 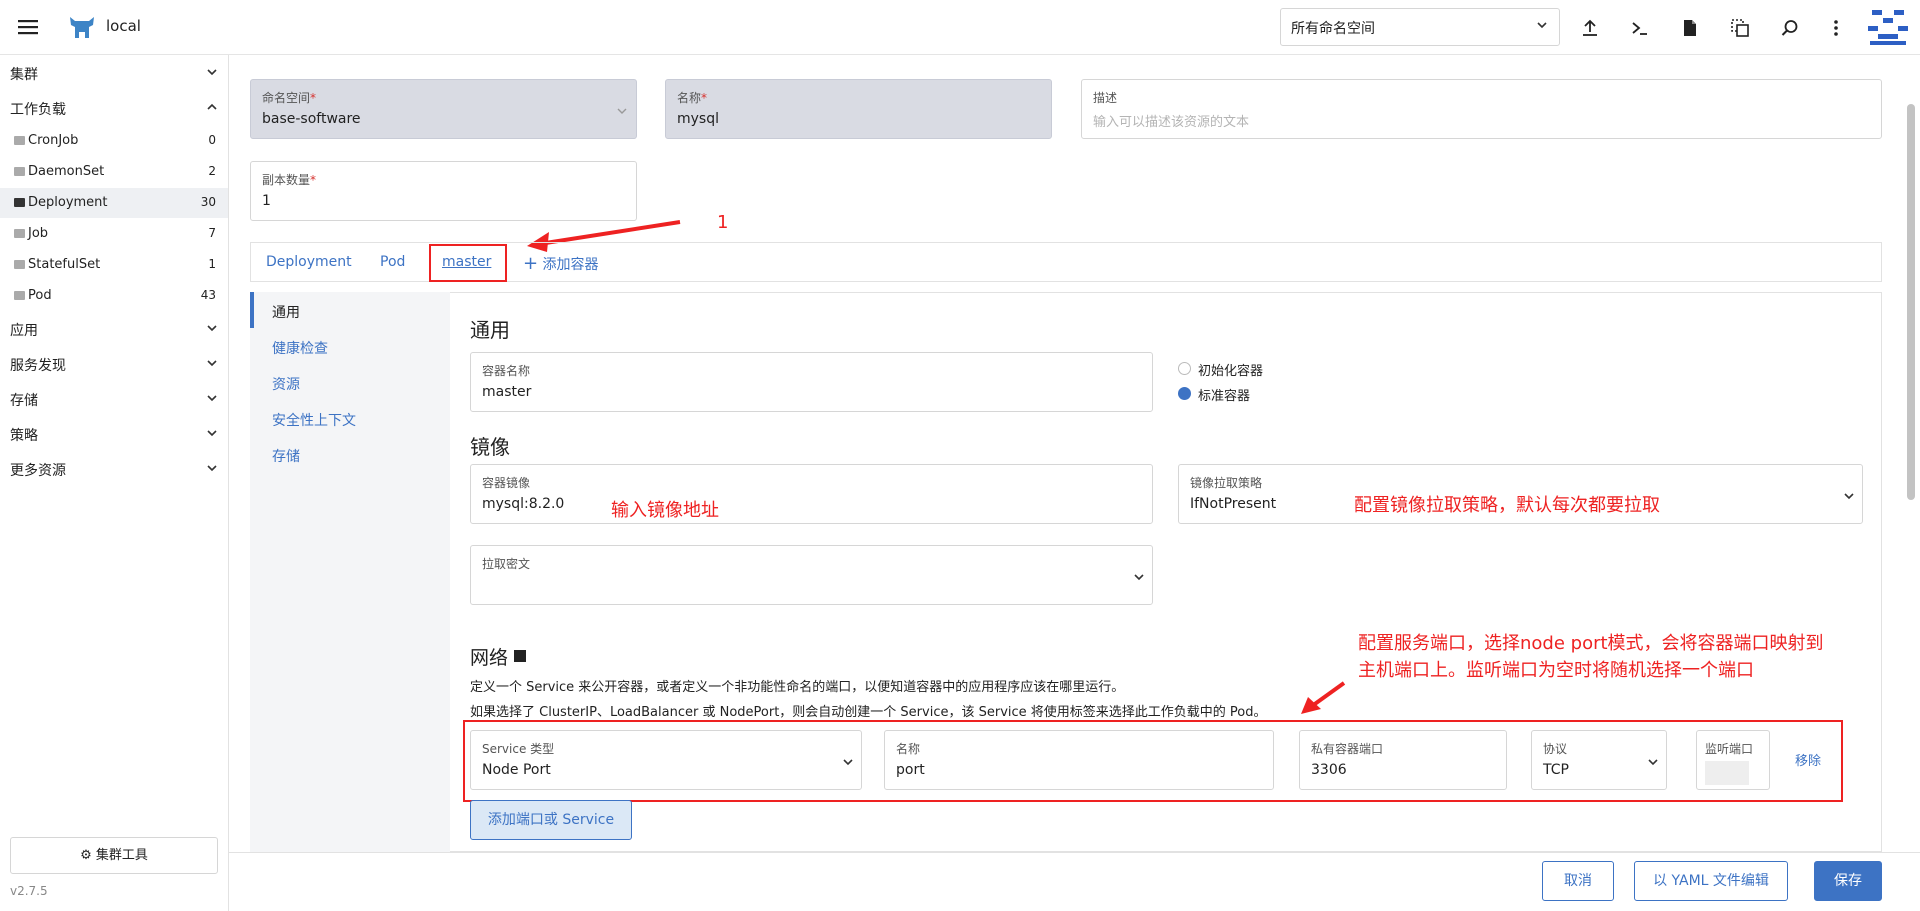 What do you see at coordinates (28, 27) in the screenshot?
I see `hamburger-menu-icon` at bounding box center [28, 27].